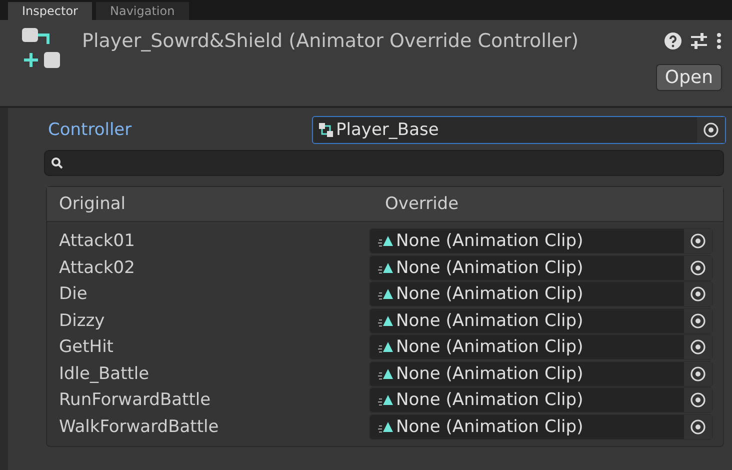 The height and width of the screenshot is (470, 732). Describe the element at coordinates (519, 130) in the screenshot. I see `controller-field: Player_Base` at that location.